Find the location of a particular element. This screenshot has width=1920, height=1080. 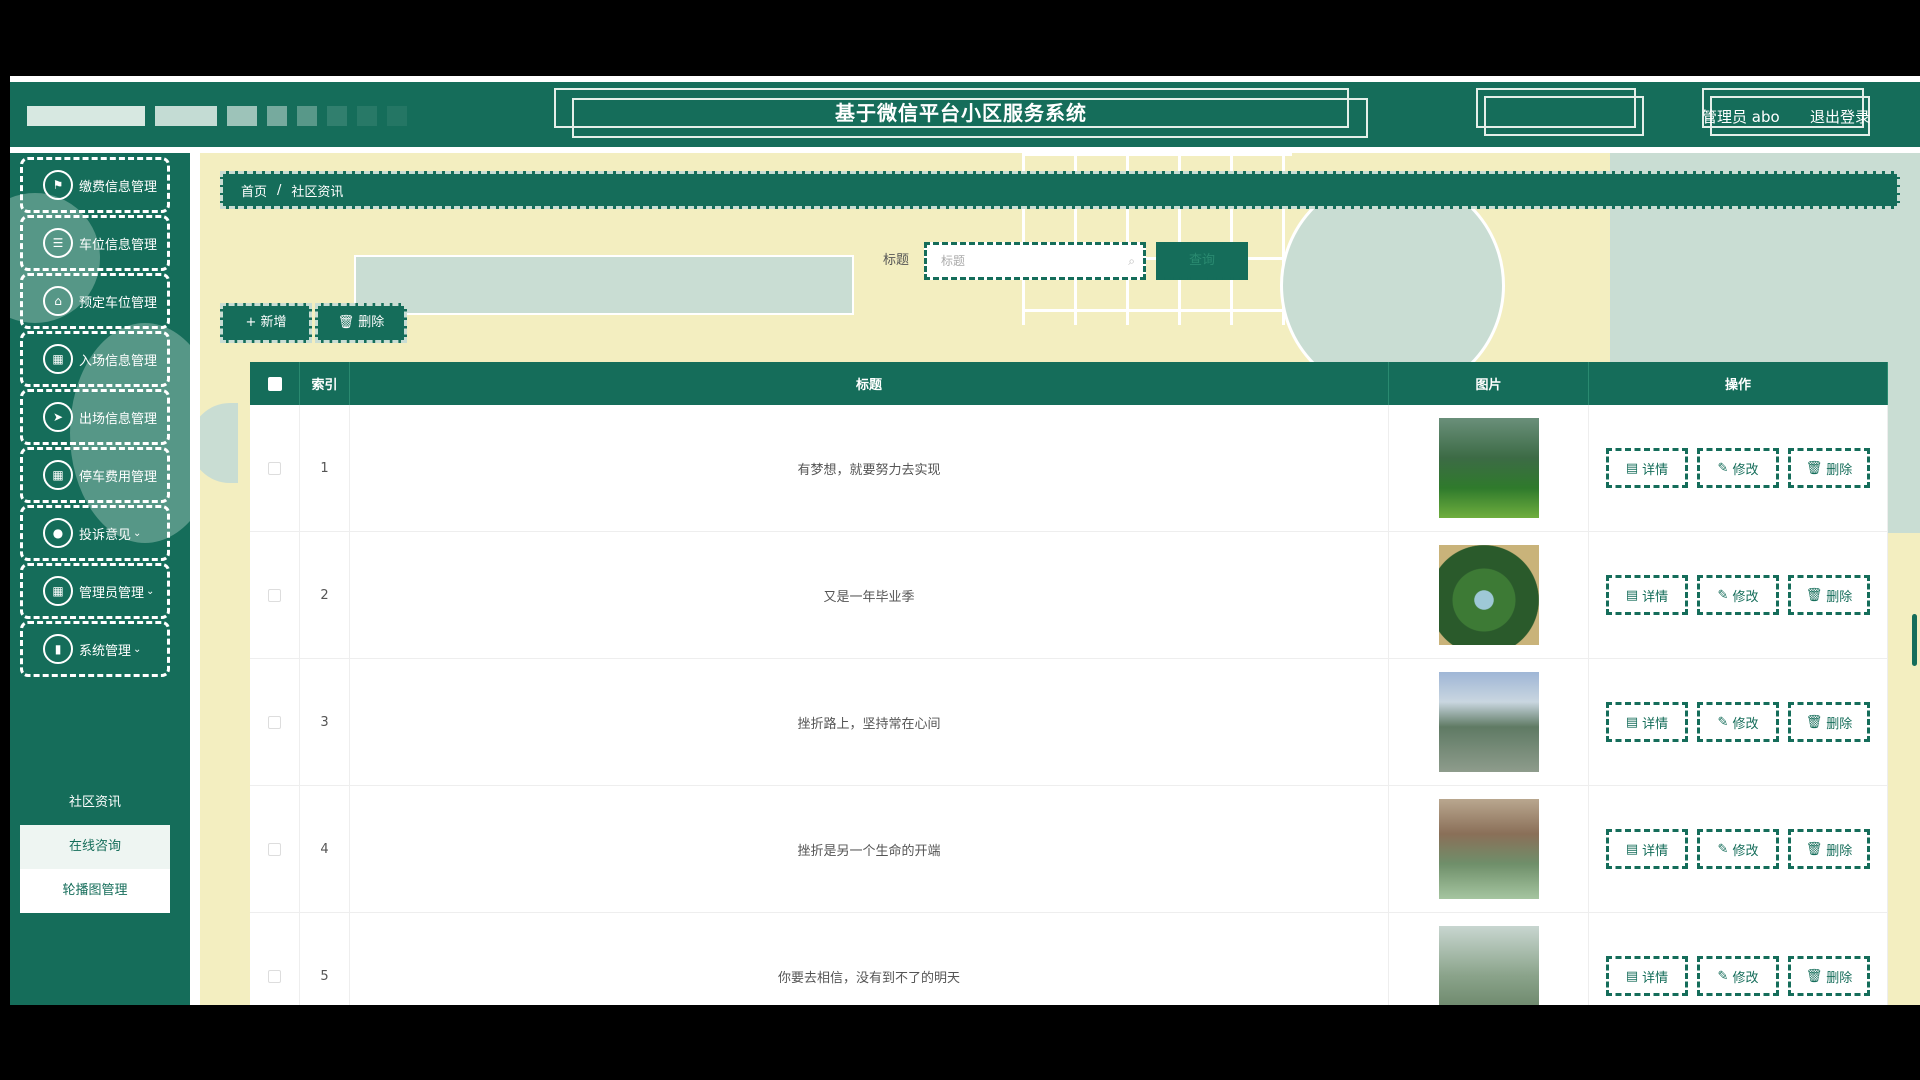

home-icon: ⌂ is located at coordinates (58, 301).